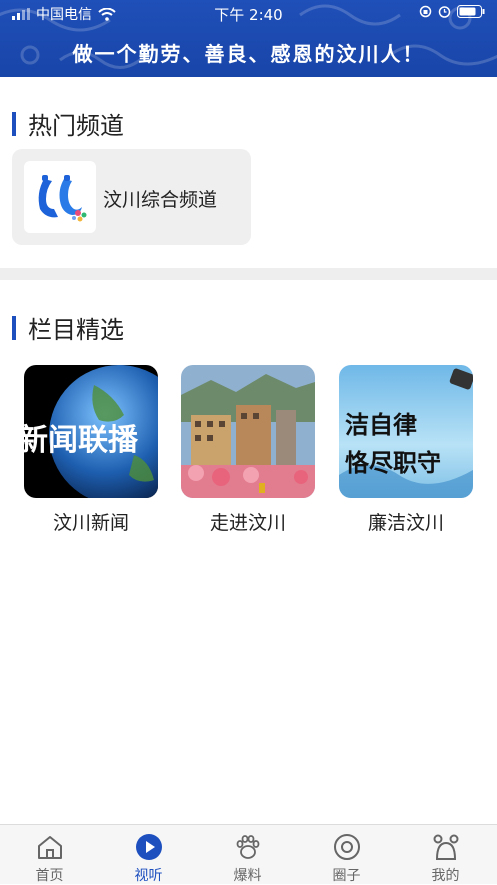 This screenshot has height=885, width=497. Describe the element at coordinates (425, 11) in the screenshot. I see `rotation-lock-icon` at that location.